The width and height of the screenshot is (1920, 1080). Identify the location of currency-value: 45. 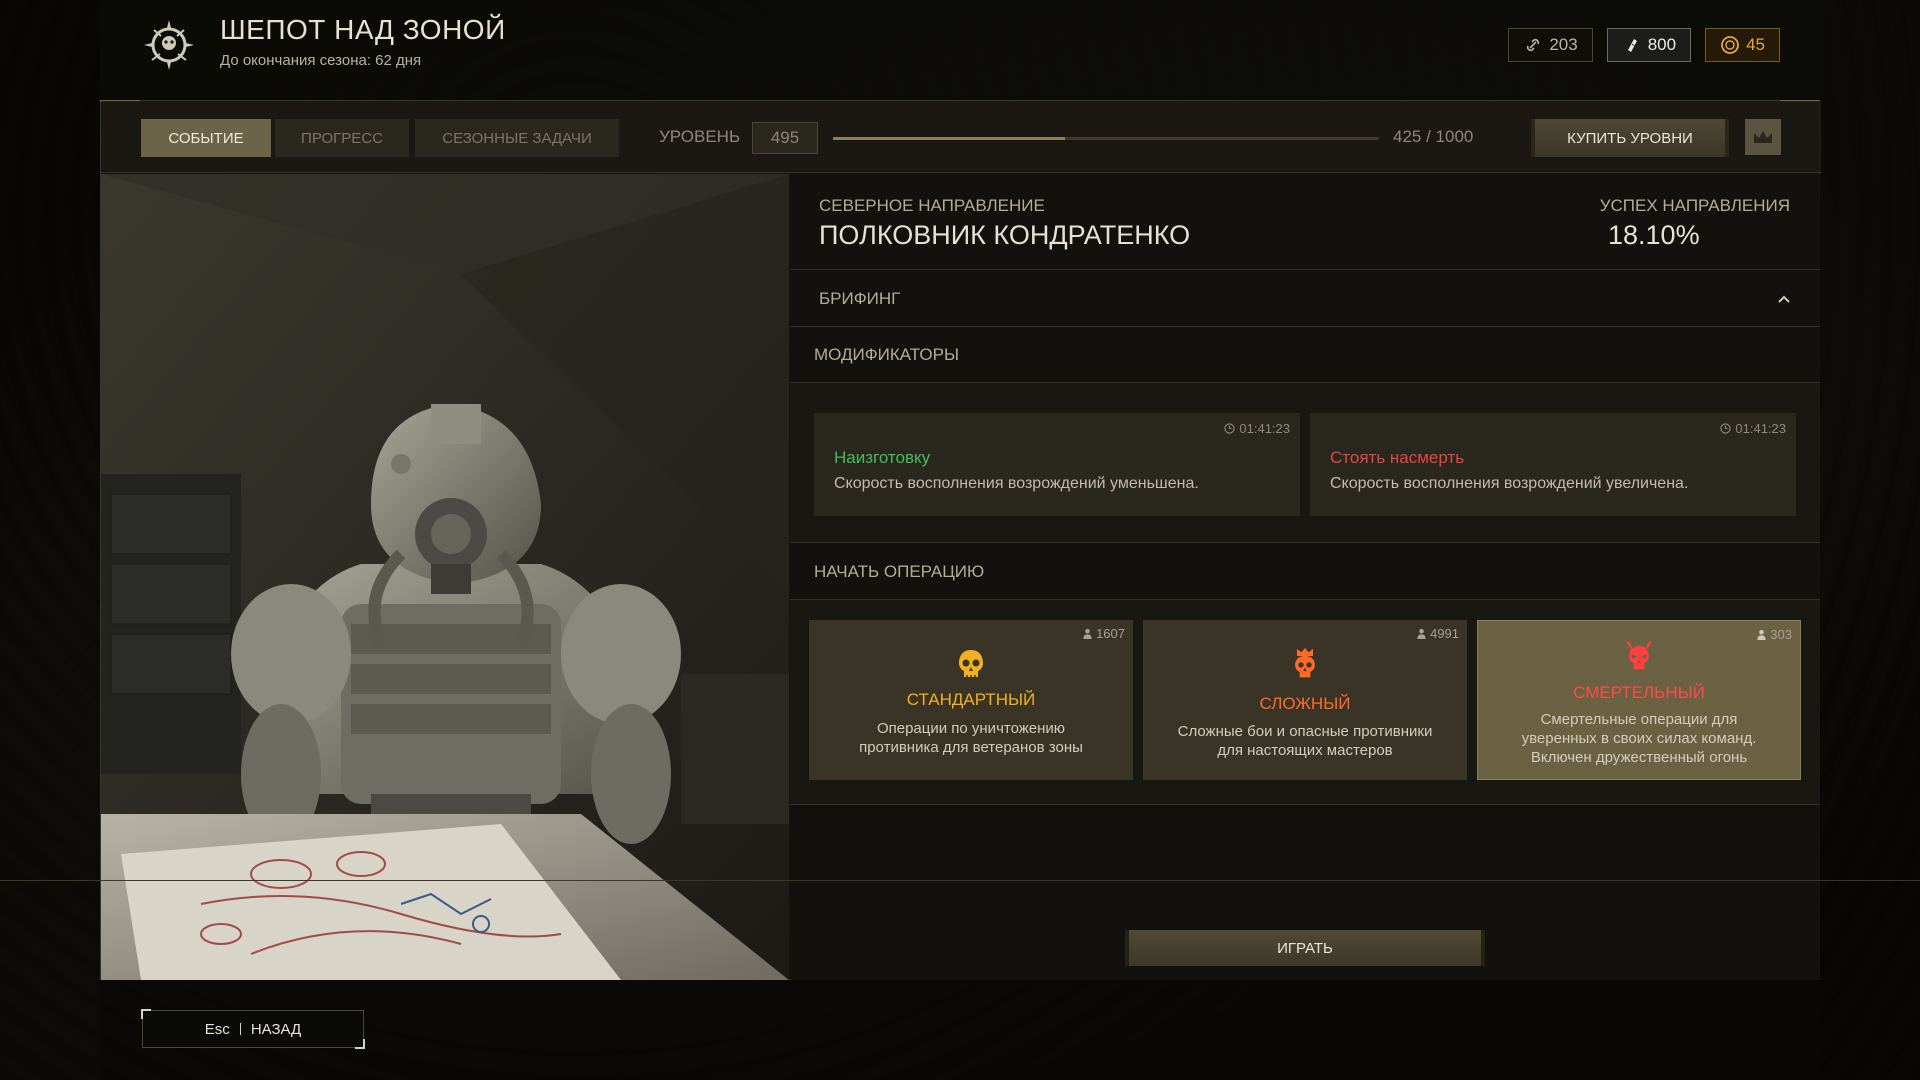
(1755, 44).